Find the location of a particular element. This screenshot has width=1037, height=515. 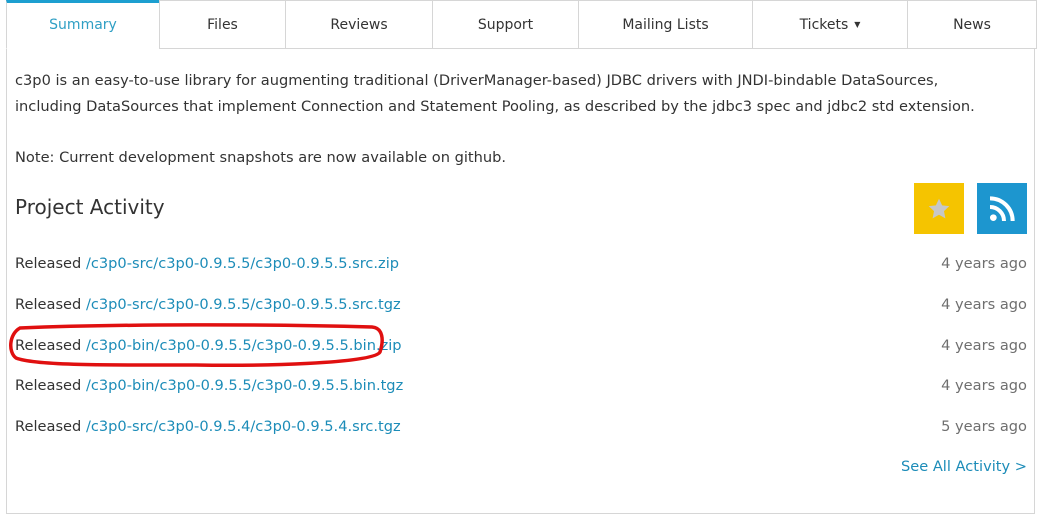

tab-reviews: Reviews is located at coordinates (358, 24).